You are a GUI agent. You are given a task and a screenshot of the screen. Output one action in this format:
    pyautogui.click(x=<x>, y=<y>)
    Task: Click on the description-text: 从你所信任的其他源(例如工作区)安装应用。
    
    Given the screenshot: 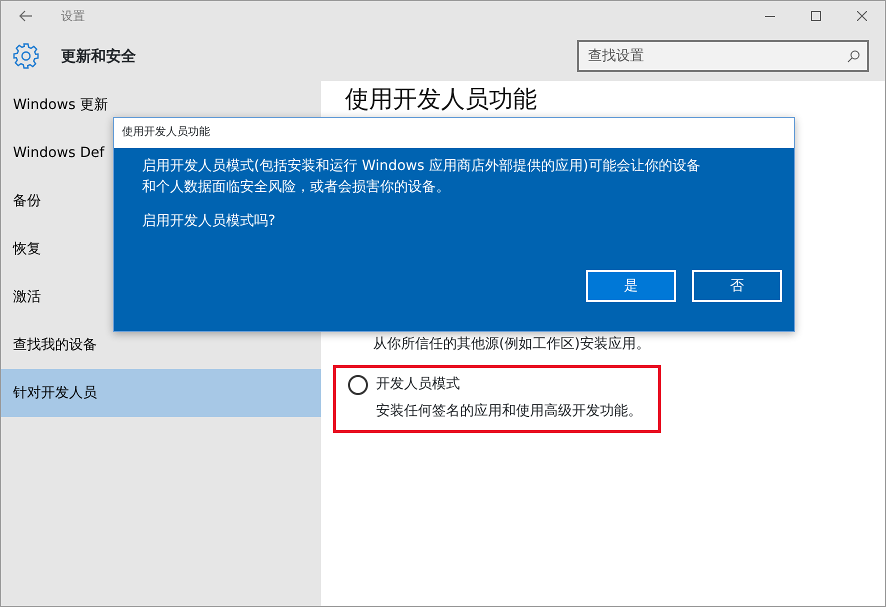 What is the action you would take?
    pyautogui.click(x=512, y=344)
    